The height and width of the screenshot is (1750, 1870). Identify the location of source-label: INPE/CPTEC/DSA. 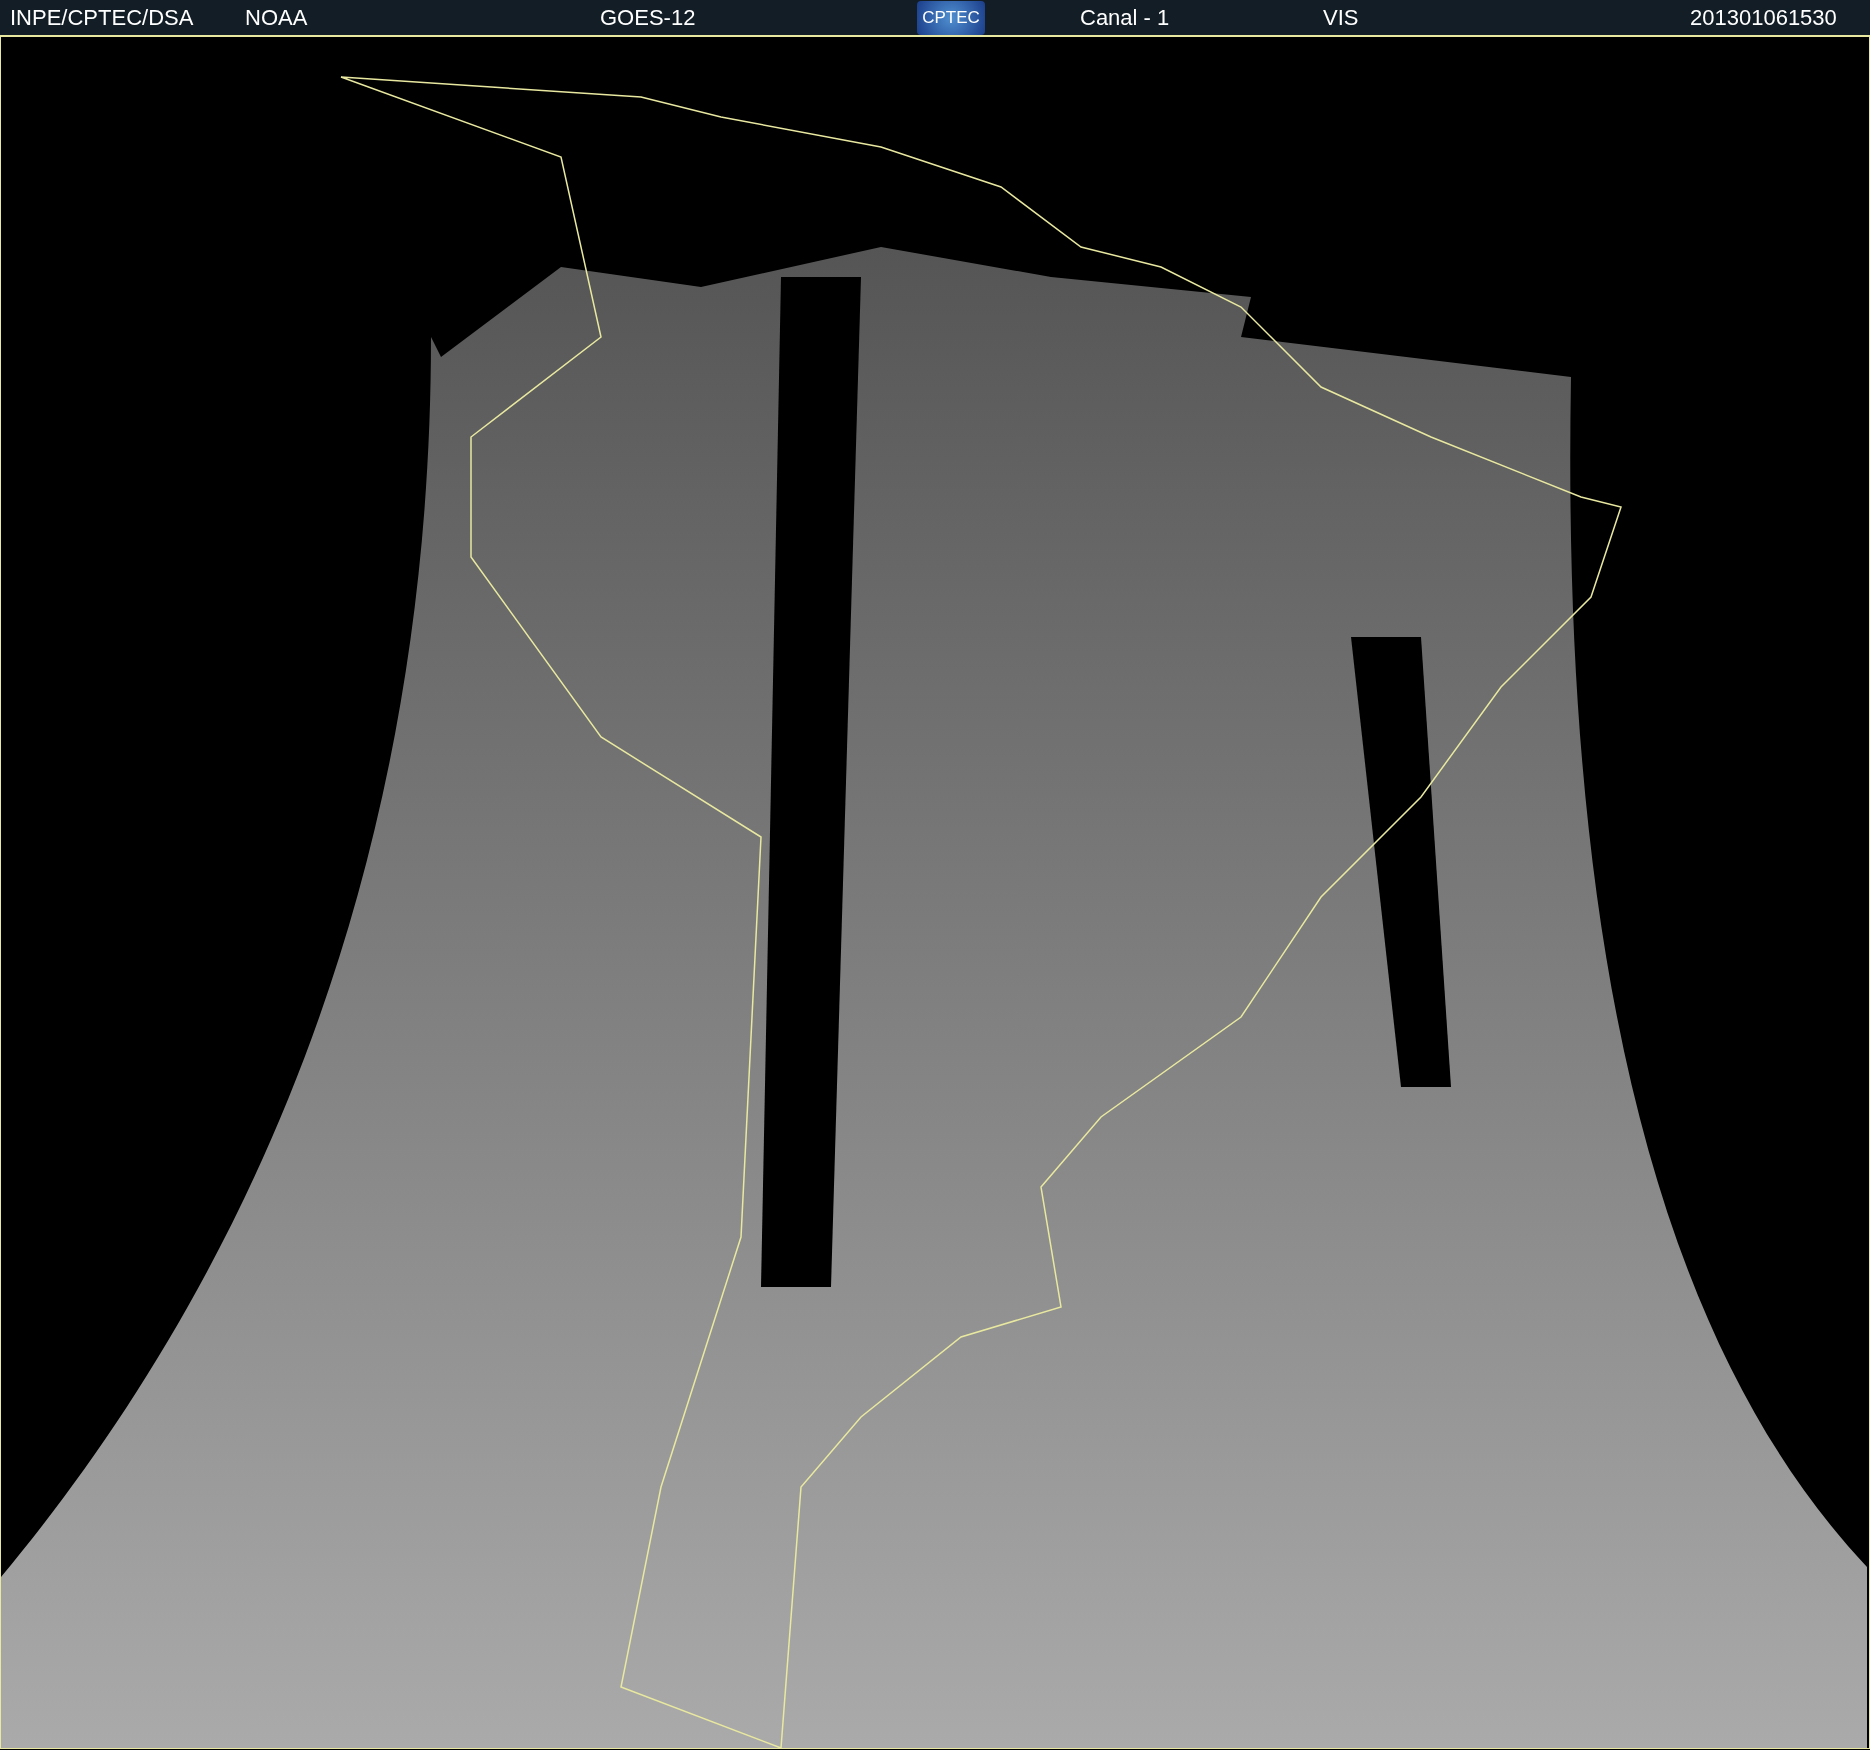
(102, 18).